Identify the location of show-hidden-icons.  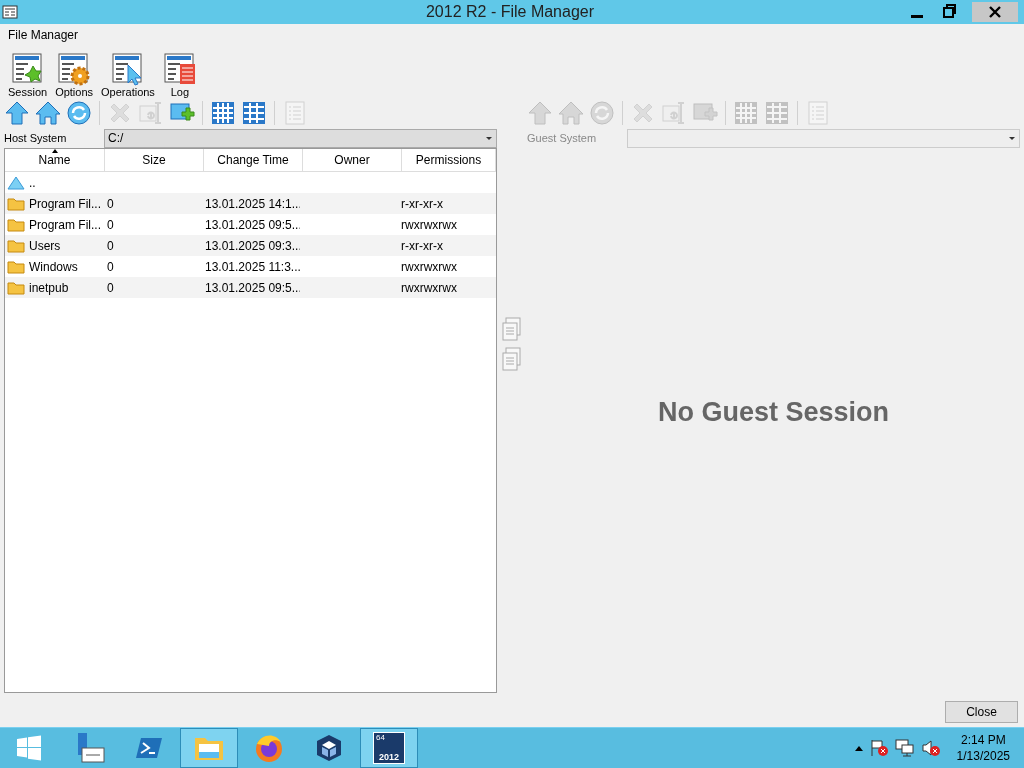
(858, 748).